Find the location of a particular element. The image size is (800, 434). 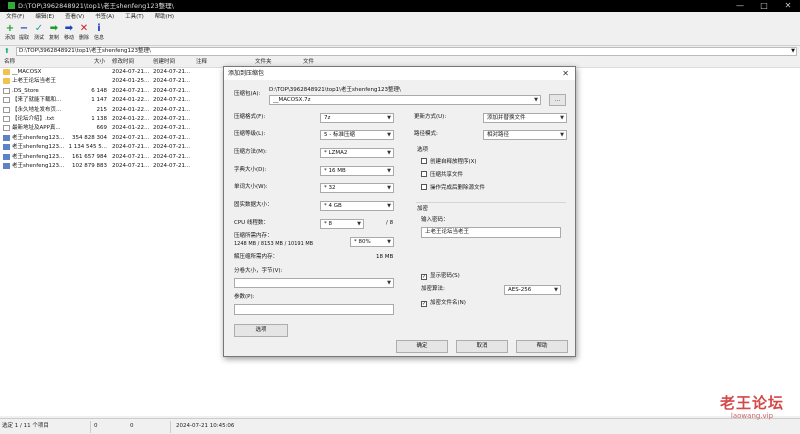

file-size: 161 657 984 is located at coordinates (89, 156).